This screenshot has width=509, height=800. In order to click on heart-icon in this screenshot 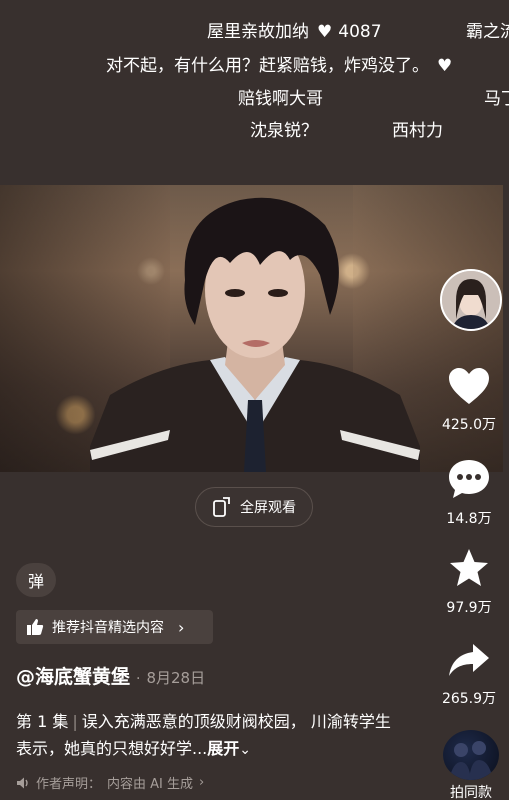, I will do `click(469, 386)`.